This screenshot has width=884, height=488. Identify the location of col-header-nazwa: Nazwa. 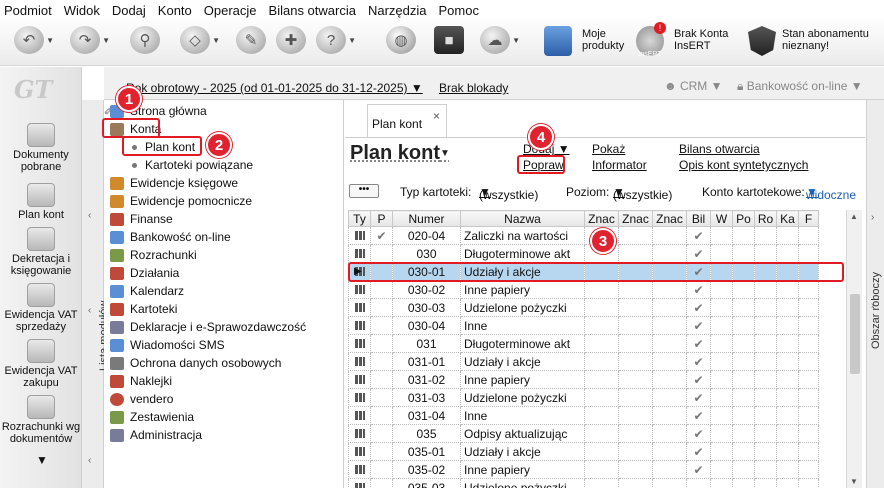
(522, 218).